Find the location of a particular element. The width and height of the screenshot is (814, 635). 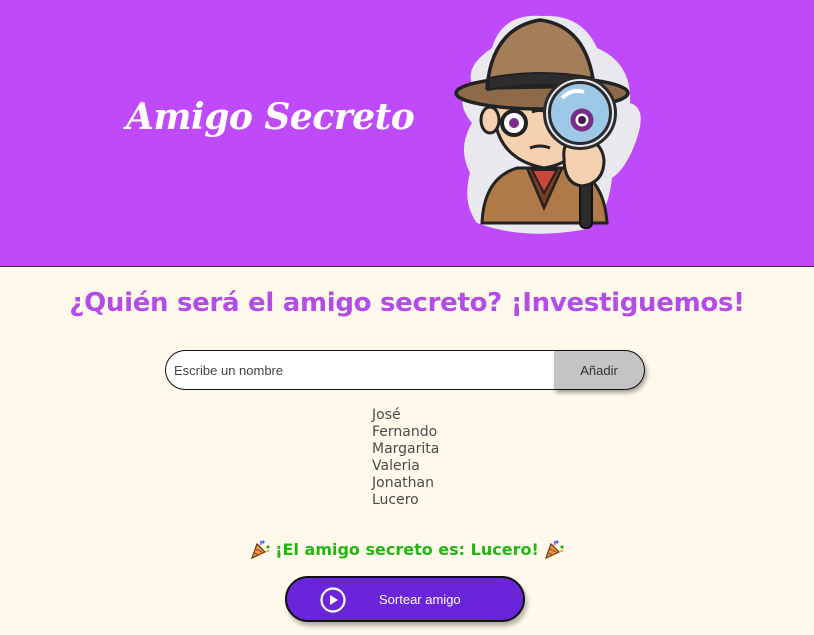

play-circle-icon is located at coordinates (333, 600).